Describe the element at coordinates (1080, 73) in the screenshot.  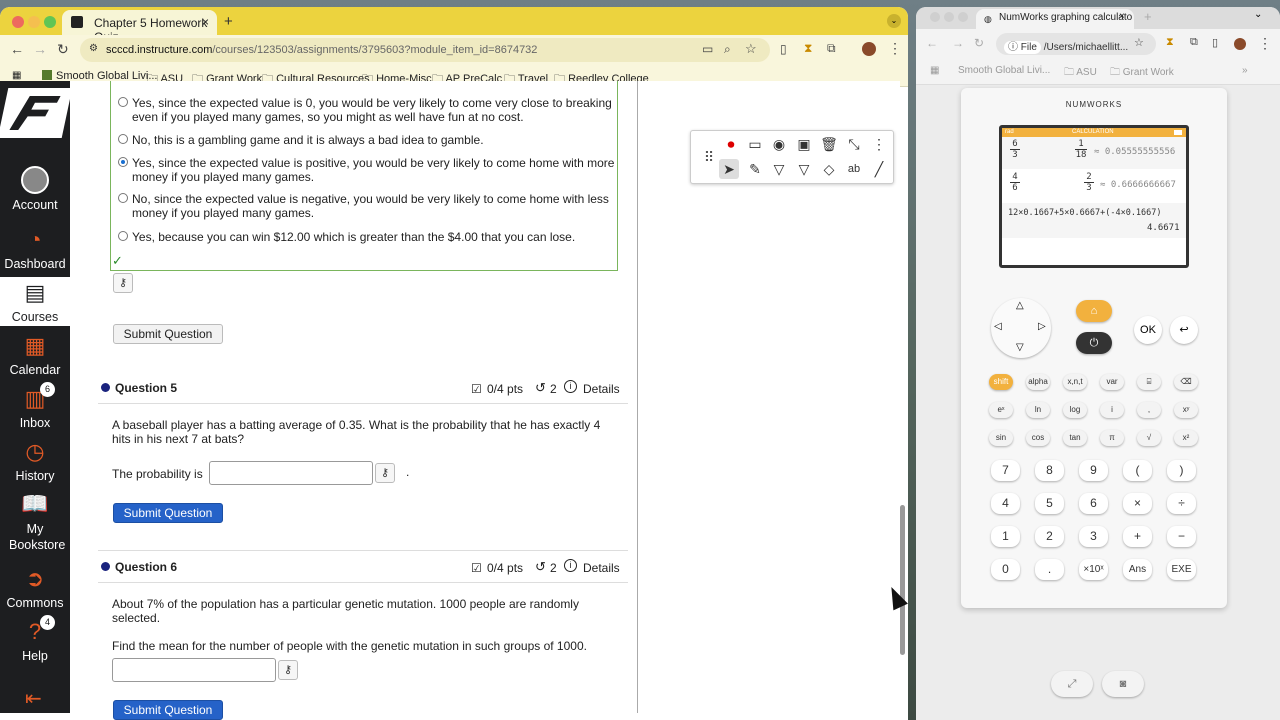
I see `bookmark-asu-2: 🗀 ASU` at that location.